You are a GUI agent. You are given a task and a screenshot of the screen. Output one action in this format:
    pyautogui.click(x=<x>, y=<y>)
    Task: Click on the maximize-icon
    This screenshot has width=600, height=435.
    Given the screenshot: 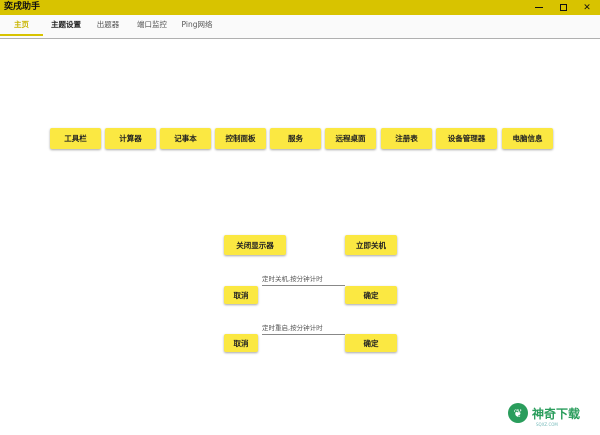 What is the action you would take?
    pyautogui.click(x=563, y=7)
    